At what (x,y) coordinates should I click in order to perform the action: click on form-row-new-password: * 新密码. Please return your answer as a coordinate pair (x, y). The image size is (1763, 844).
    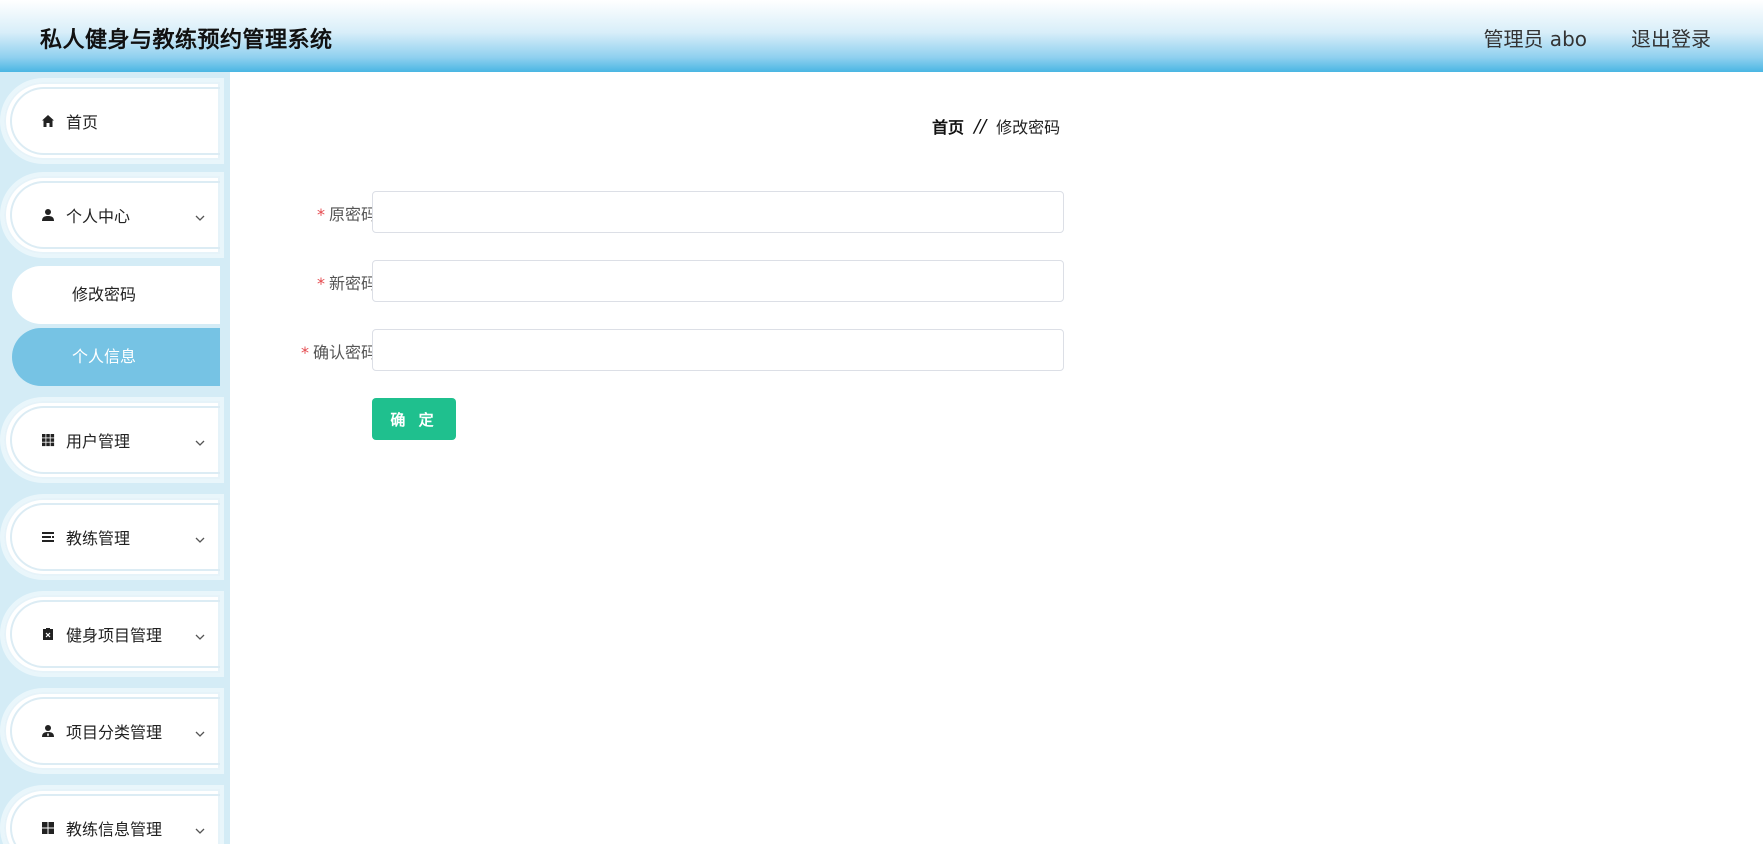
    Looking at the image, I should click on (665, 281).